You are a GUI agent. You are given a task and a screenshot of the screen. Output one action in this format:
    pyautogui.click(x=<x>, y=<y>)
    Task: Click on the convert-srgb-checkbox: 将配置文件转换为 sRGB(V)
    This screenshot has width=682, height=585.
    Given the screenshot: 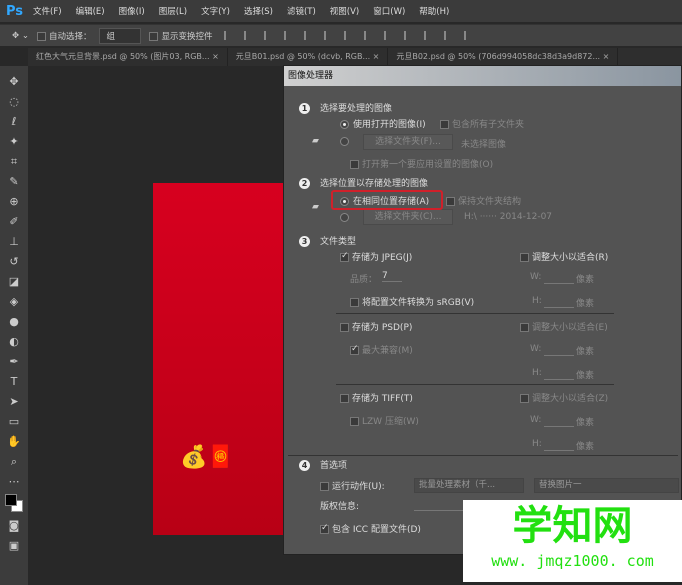 What is the action you would take?
    pyautogui.click(x=412, y=301)
    